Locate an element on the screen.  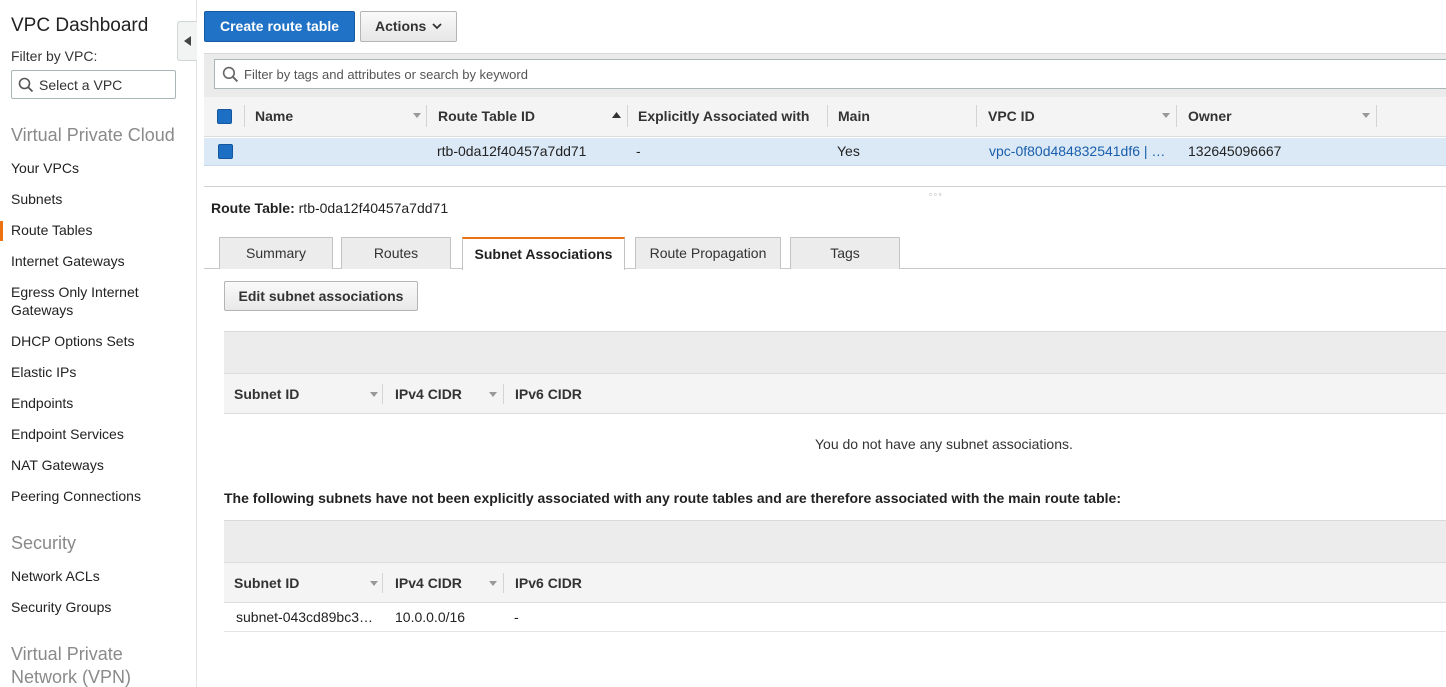
tab-summary: Summary is located at coordinates (276, 253).